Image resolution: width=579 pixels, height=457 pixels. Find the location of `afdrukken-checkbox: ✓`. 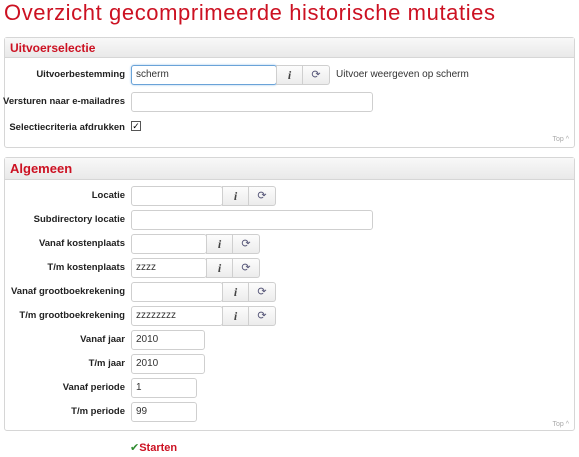

afdrukken-checkbox: ✓ is located at coordinates (136, 126).